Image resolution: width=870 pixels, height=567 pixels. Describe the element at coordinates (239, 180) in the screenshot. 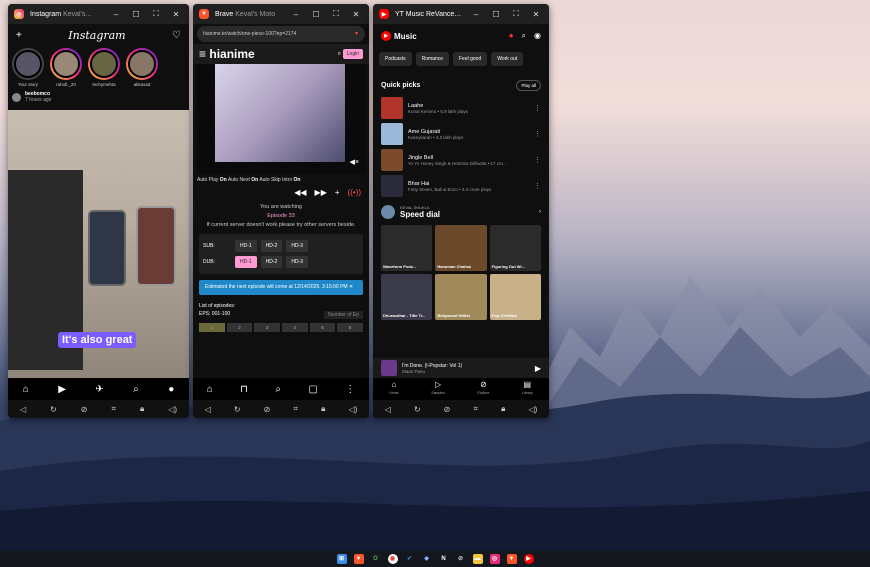

I see `autonext-label: Auto Next` at that location.